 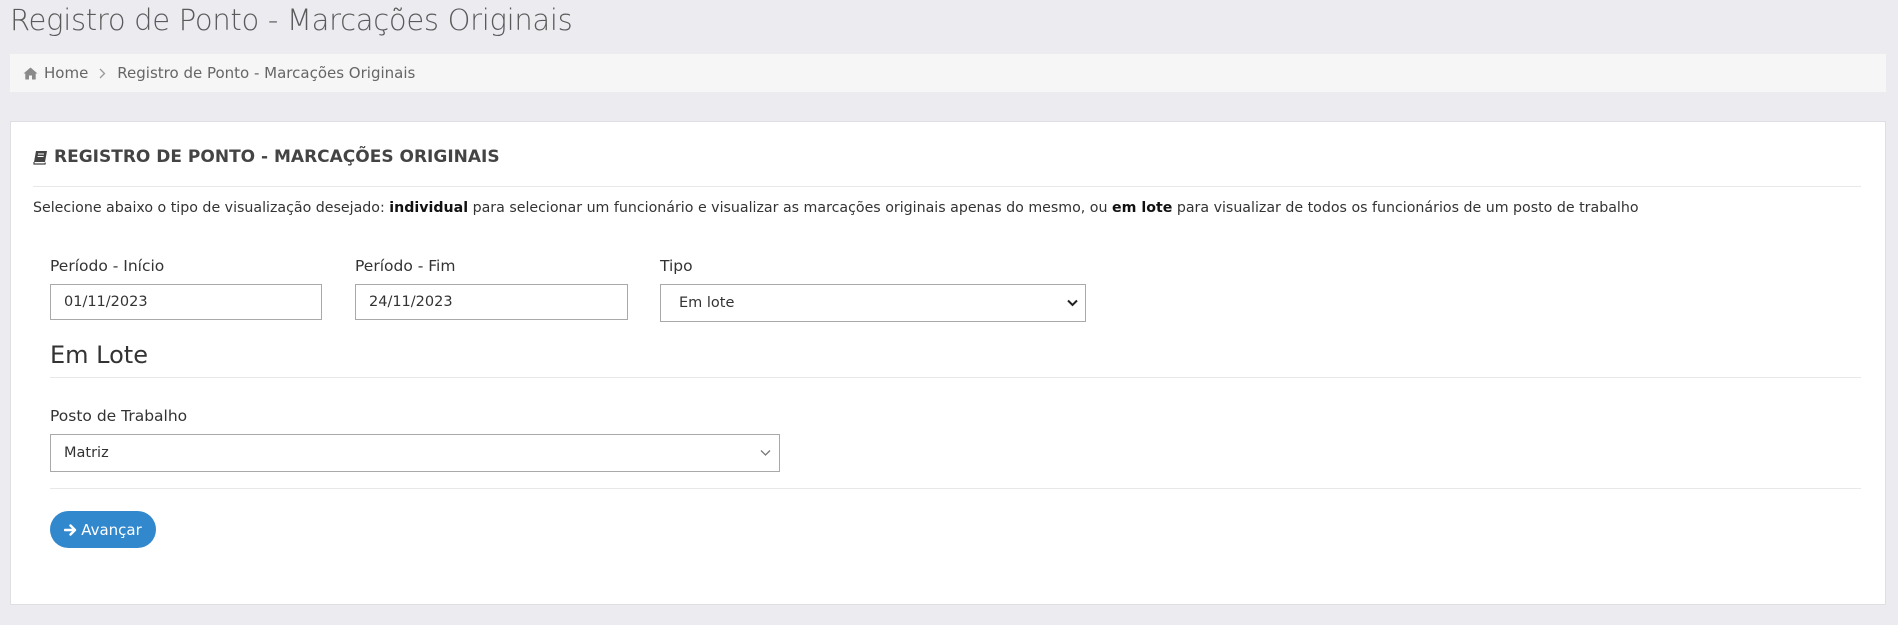 I want to click on type-select: Em lote, so click(x=873, y=303).